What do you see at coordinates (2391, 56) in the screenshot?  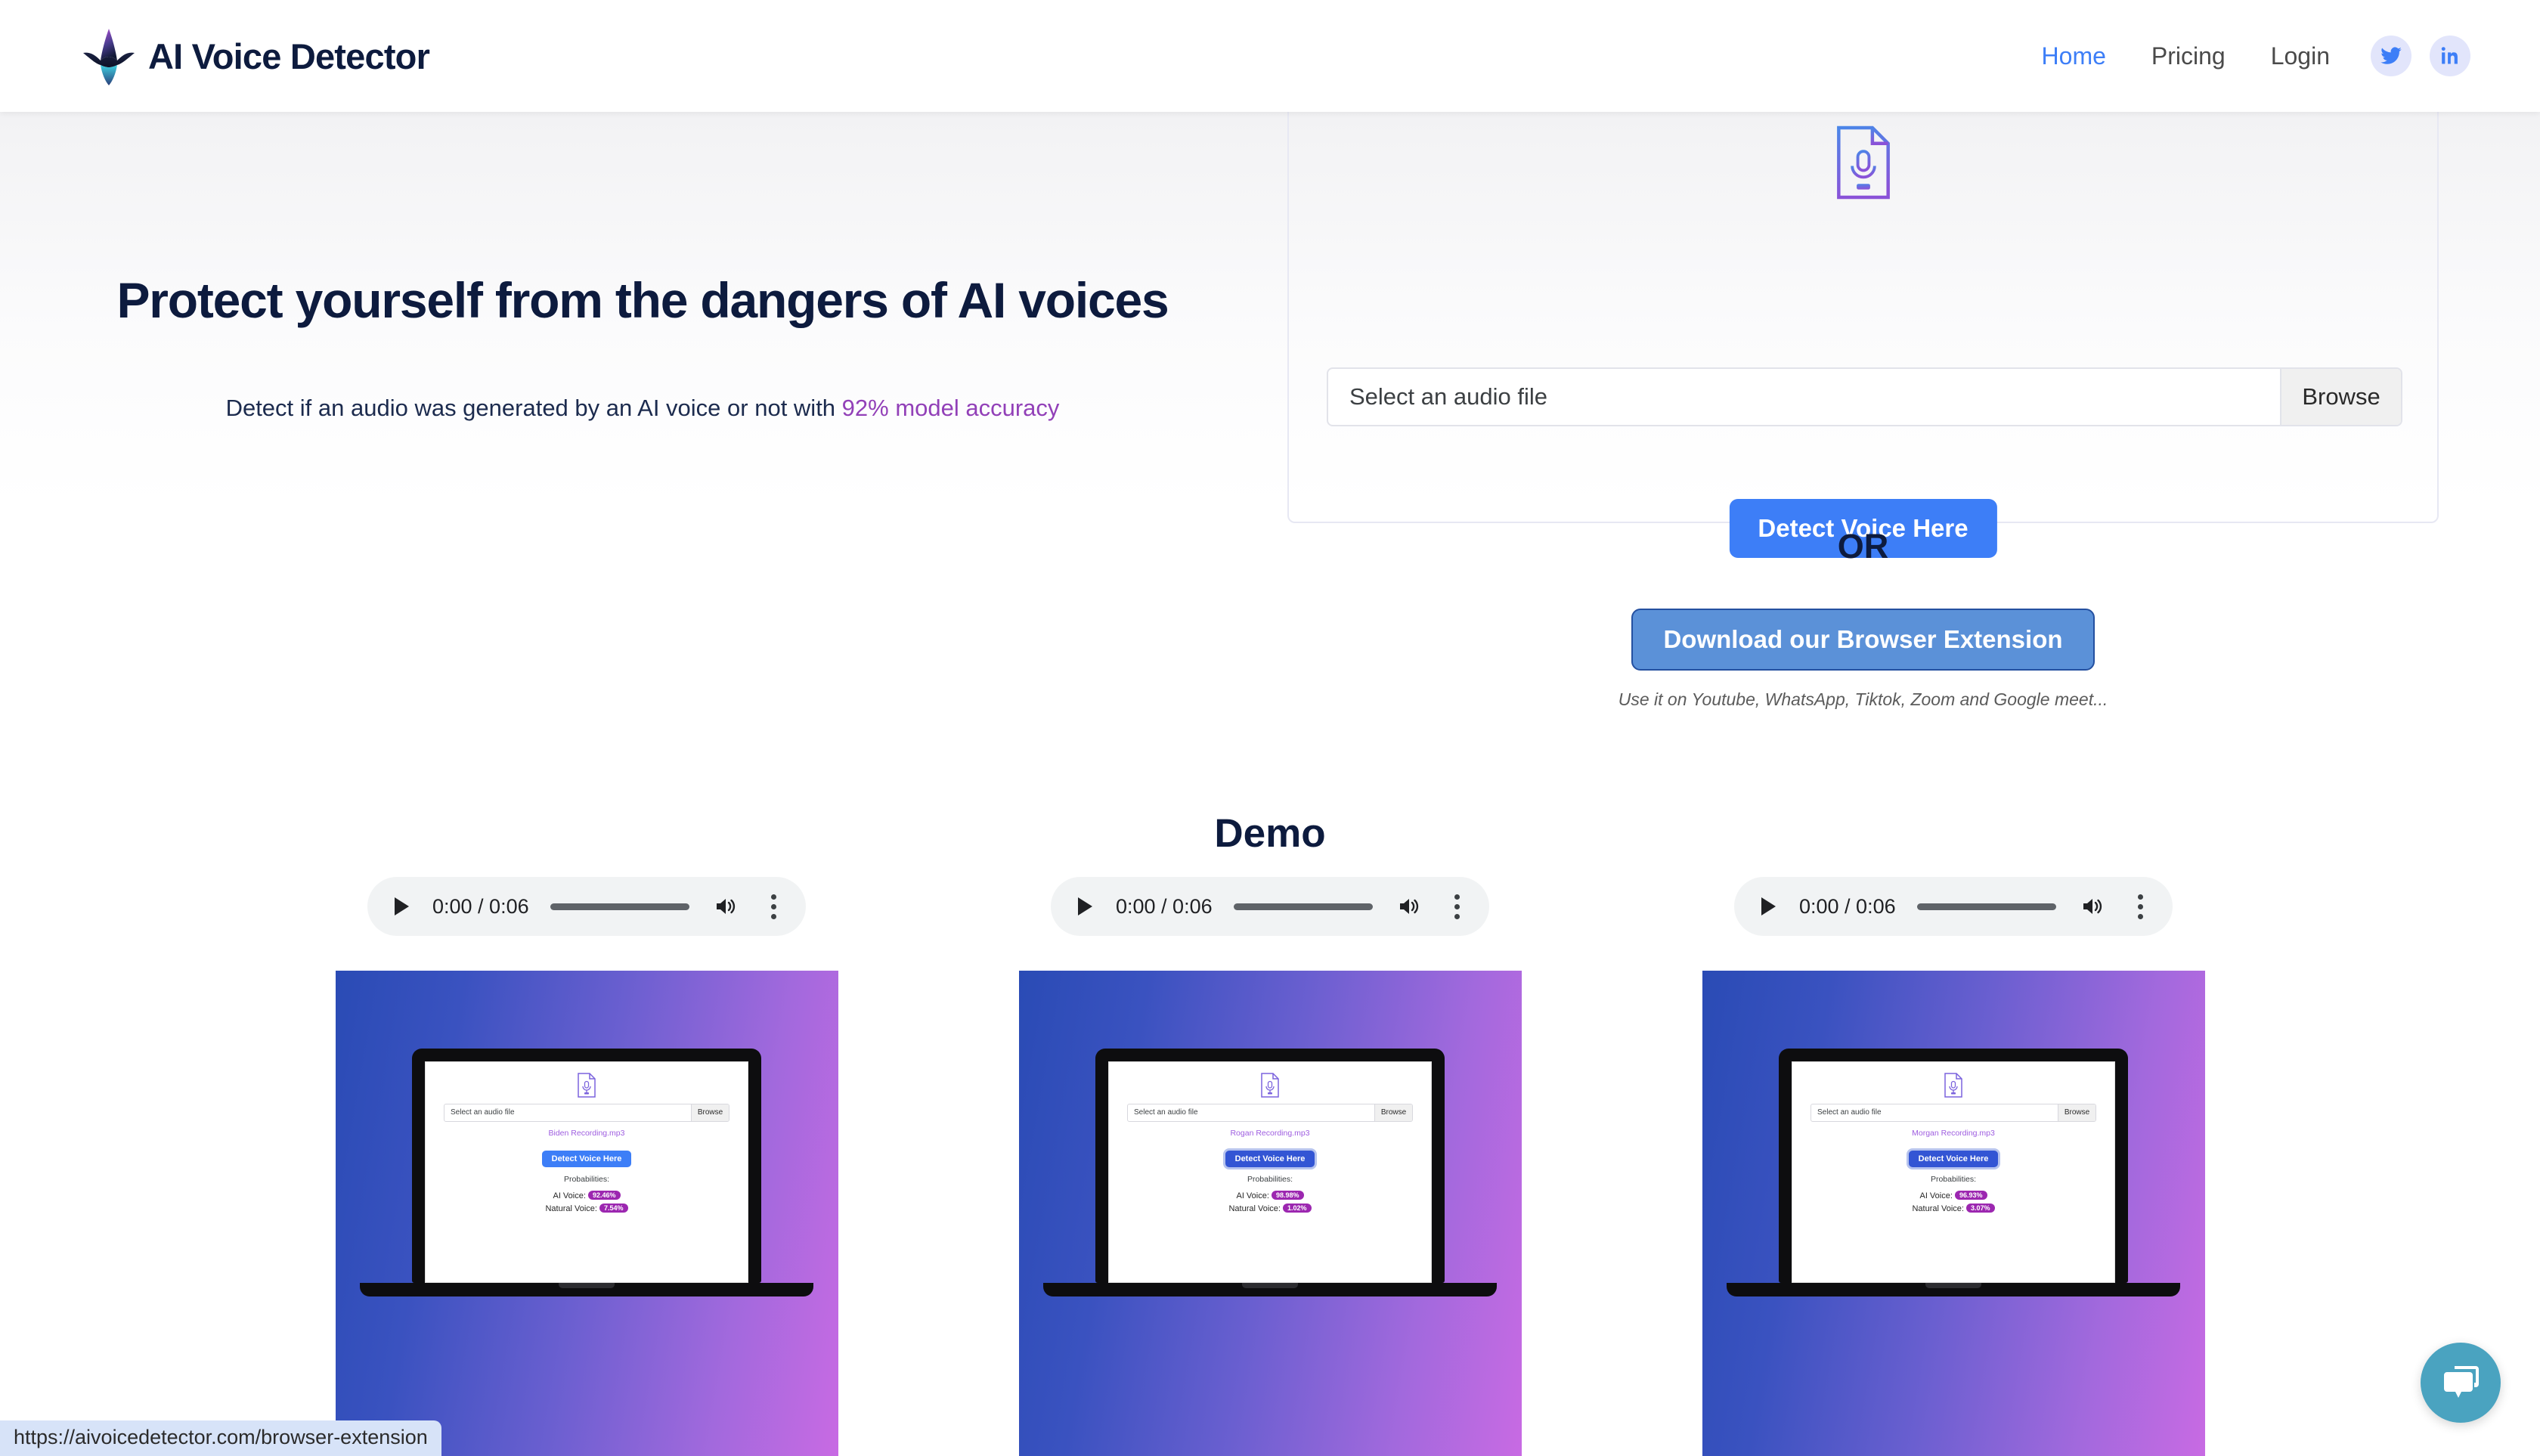 I see `twitter-link` at bounding box center [2391, 56].